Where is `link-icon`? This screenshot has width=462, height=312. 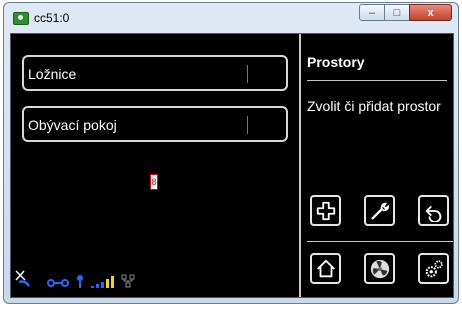 link-icon is located at coordinates (58, 283).